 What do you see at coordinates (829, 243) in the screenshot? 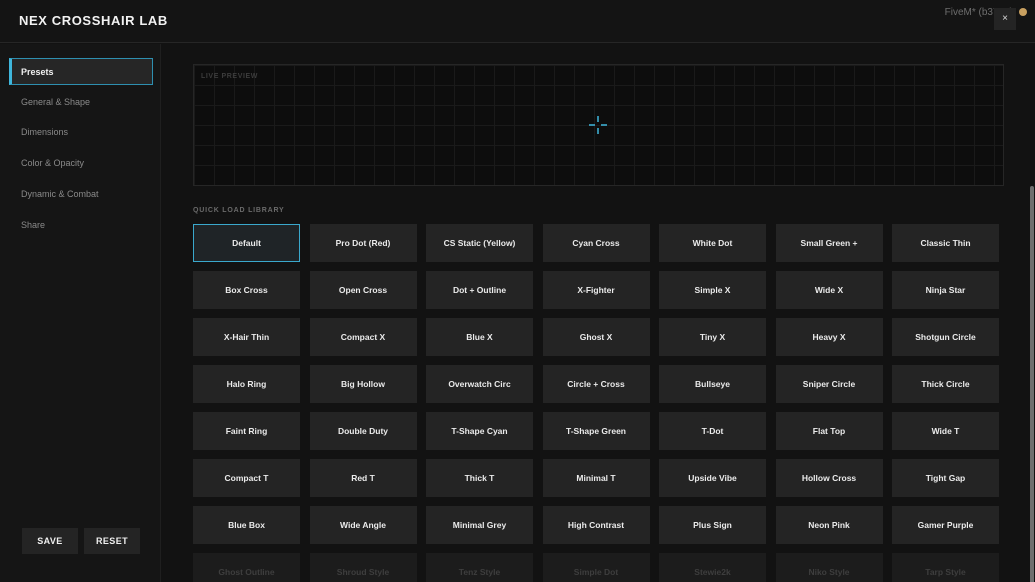
I see `preset-button: Small Green +` at bounding box center [829, 243].